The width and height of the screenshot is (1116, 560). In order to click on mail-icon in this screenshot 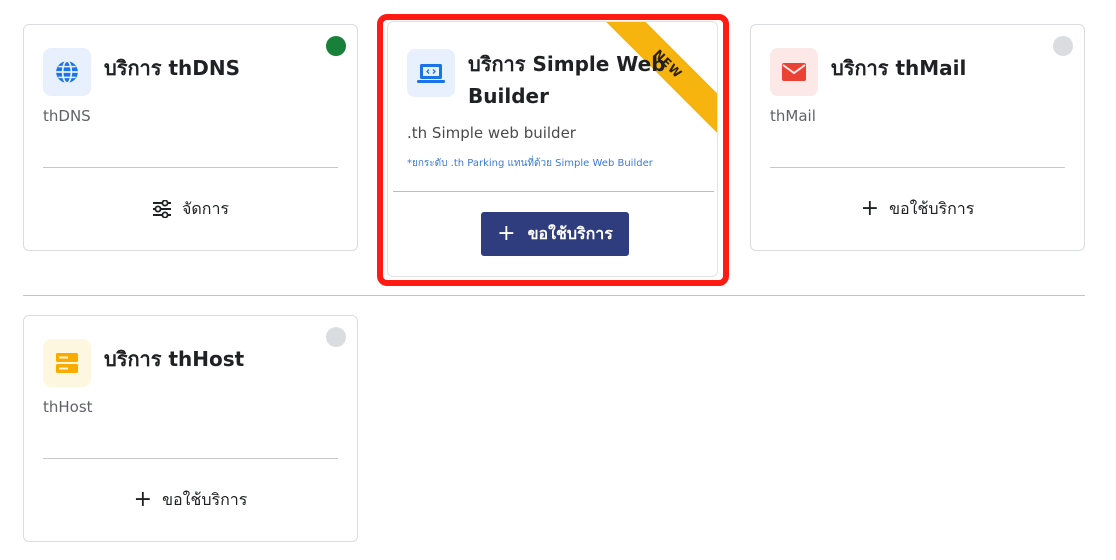, I will do `click(794, 72)`.